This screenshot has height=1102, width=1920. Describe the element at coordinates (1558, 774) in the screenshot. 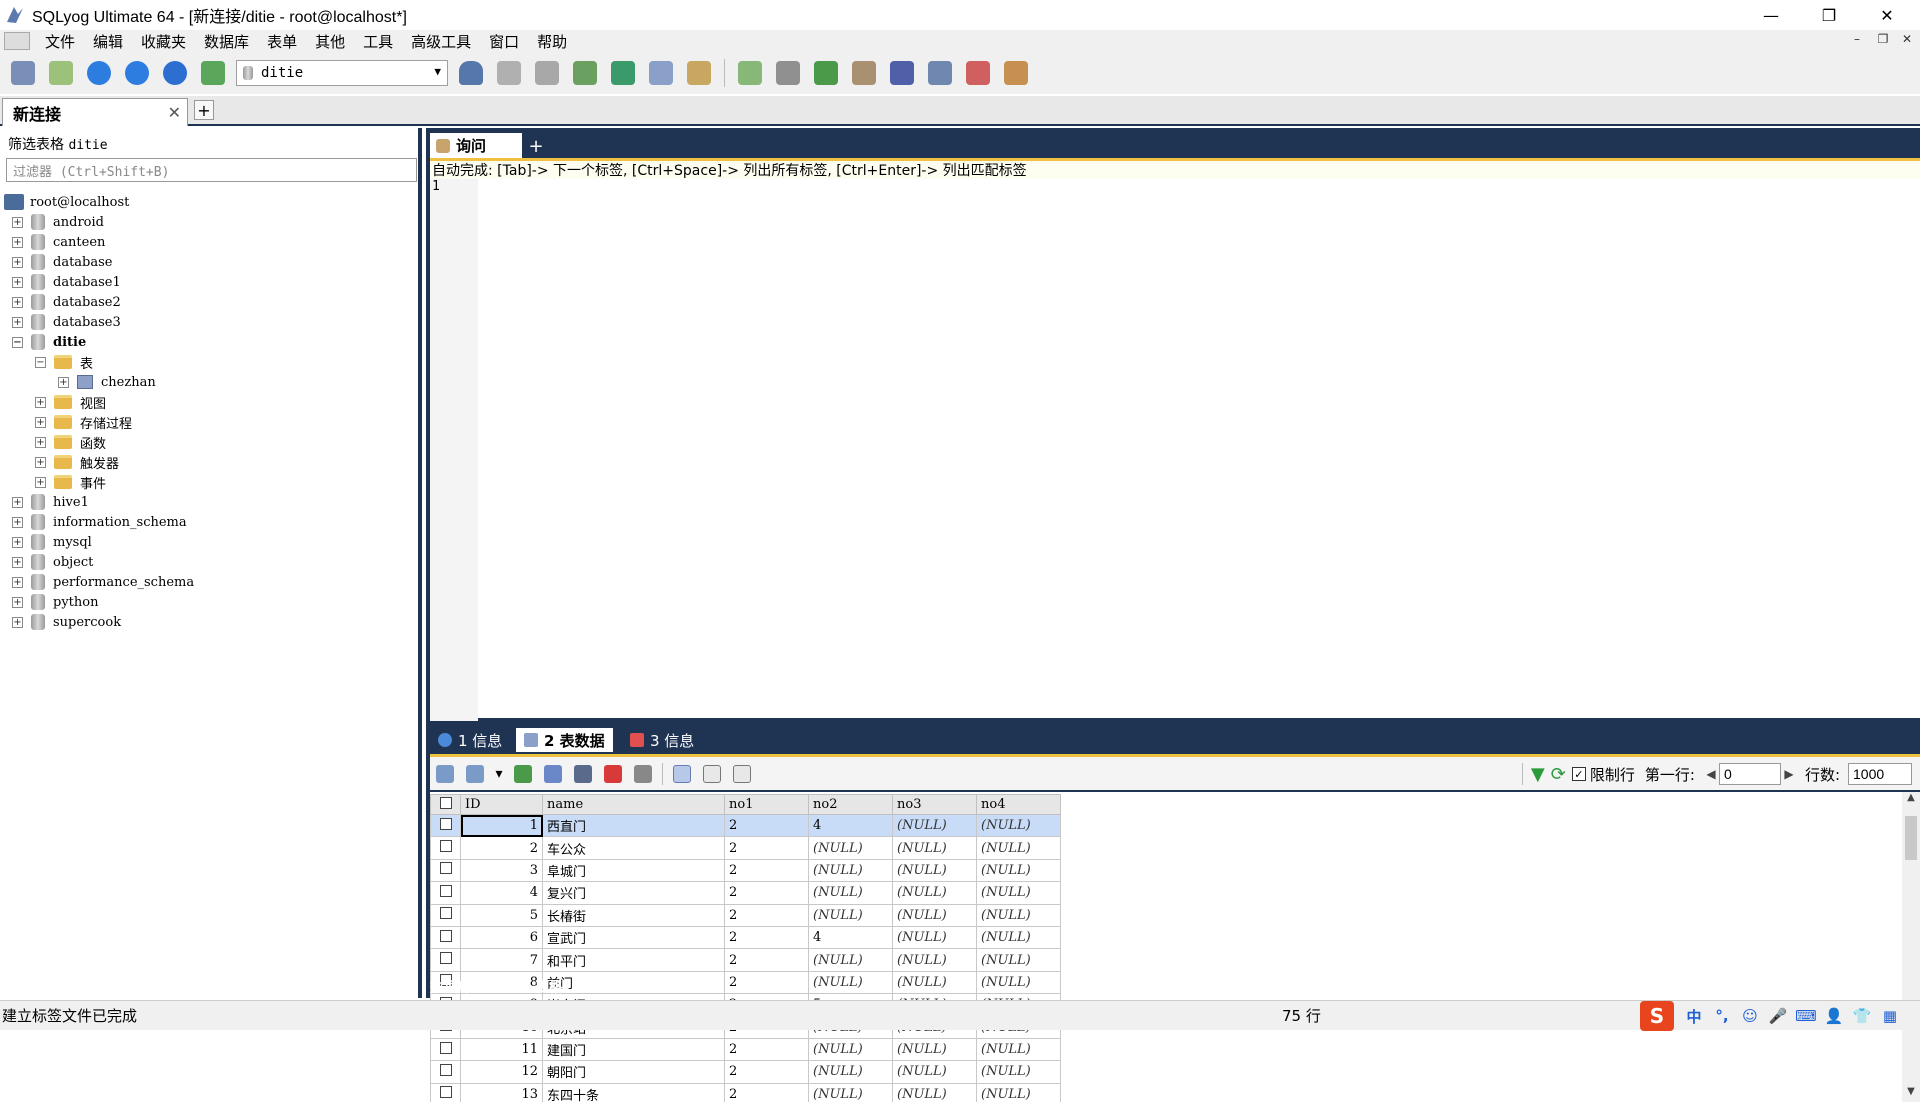

I see `refresh-icon: ⟳` at that location.